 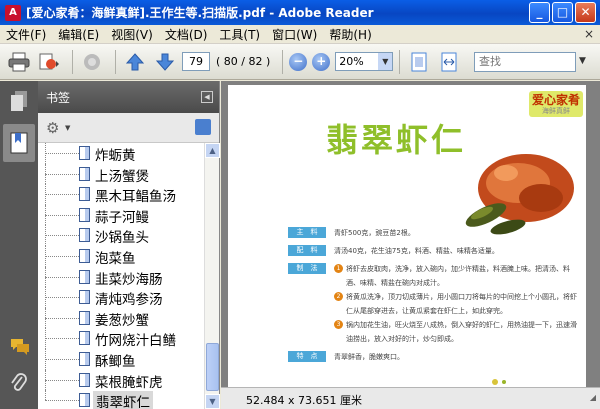 I want to click on scroll-up-icon: ▲, so click(x=212, y=150).